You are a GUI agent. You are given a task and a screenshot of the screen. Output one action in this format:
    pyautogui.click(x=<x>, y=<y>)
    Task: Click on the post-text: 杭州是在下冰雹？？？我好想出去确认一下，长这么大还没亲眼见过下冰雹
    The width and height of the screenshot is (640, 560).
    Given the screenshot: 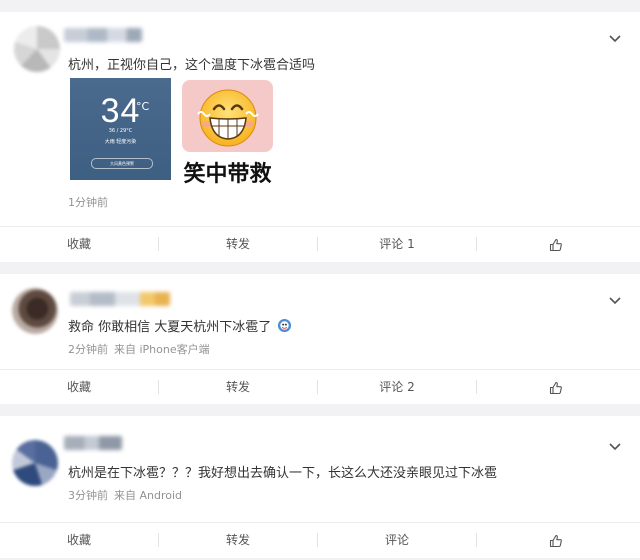 What is the action you would take?
    pyautogui.click(x=283, y=473)
    